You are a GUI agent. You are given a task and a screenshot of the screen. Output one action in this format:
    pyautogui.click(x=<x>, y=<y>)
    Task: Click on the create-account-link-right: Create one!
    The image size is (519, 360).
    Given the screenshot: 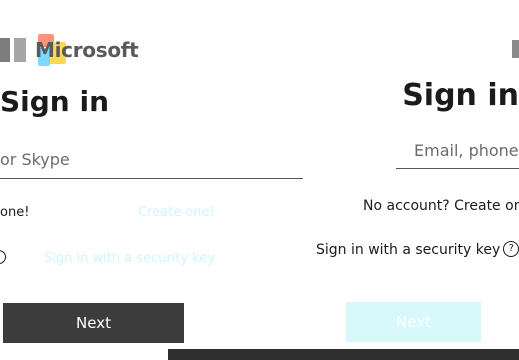 What is the action you would take?
    pyautogui.click(x=486, y=206)
    